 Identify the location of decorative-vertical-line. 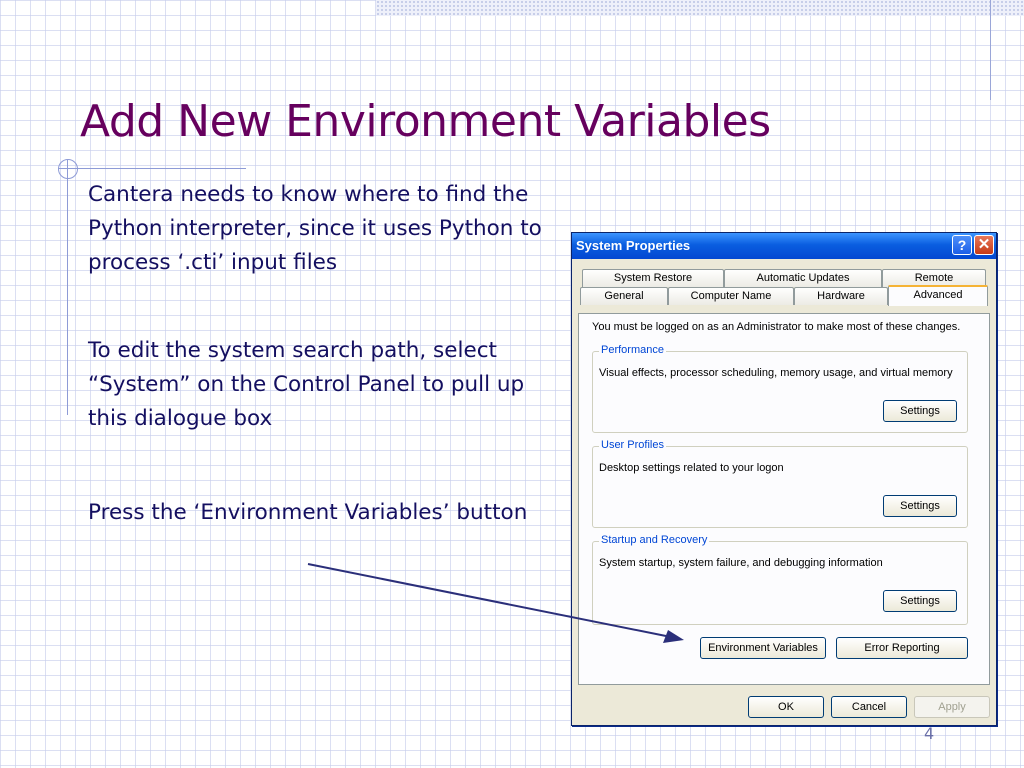
(990, 50).